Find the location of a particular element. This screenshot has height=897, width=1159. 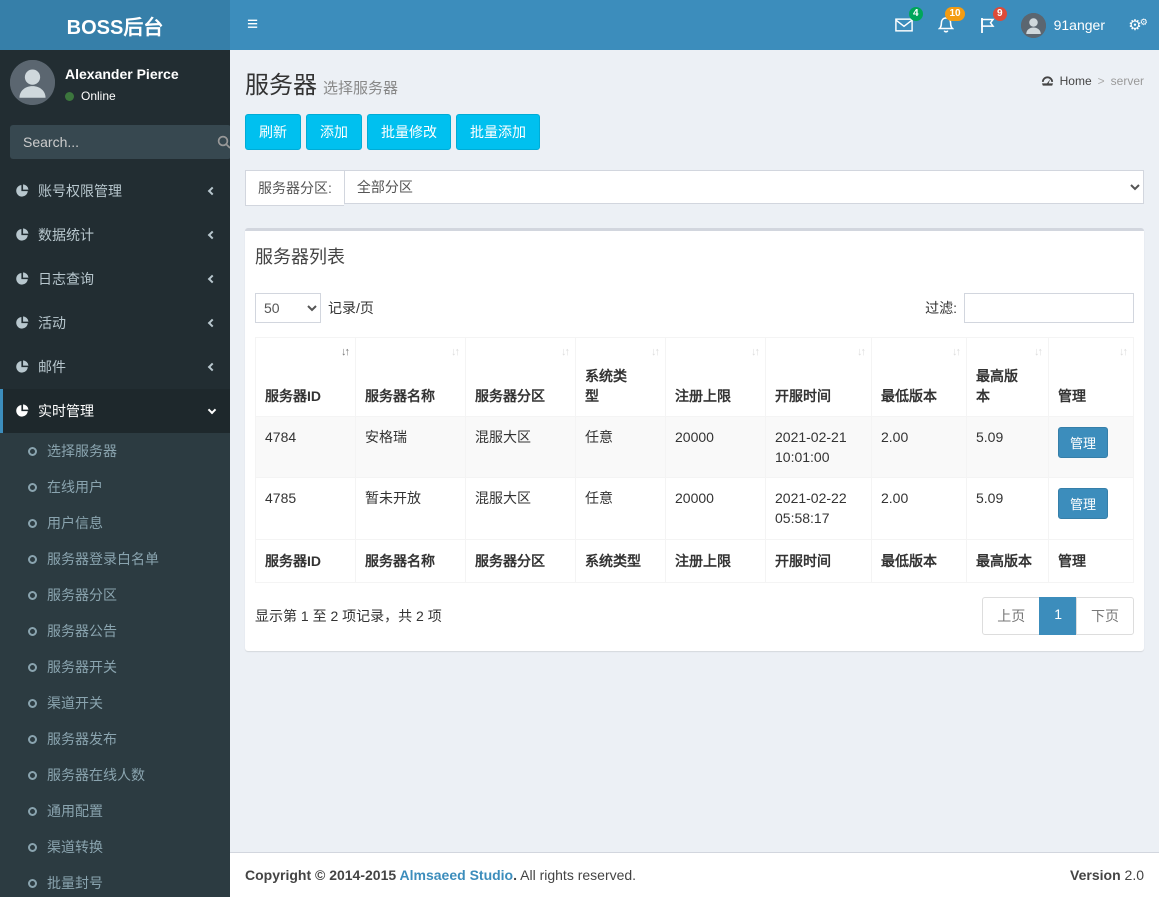

pagination: 上页 1 下页 is located at coordinates (1058, 616).